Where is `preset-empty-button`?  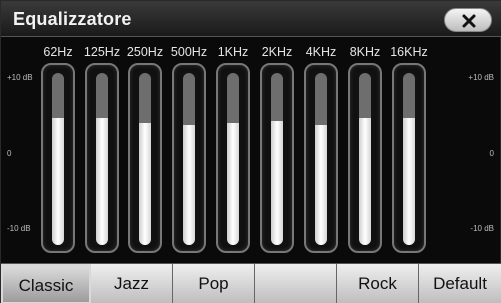
preset-empty-button is located at coordinates (296, 283).